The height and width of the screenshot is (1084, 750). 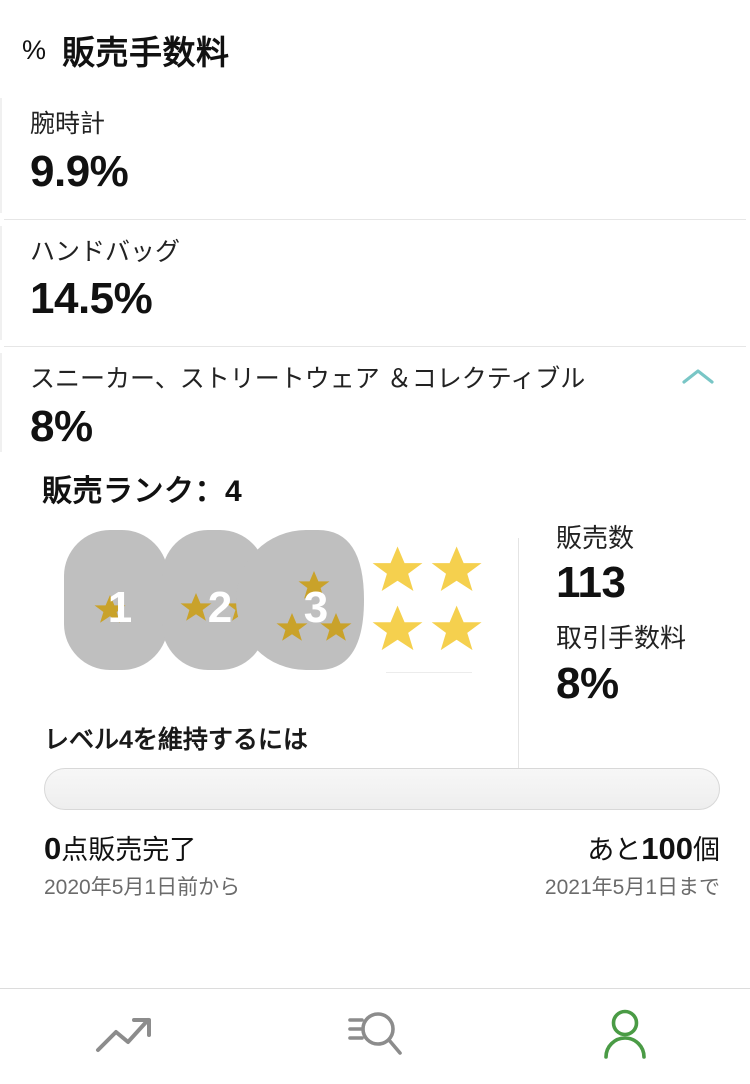 I want to click on rank-stars-earned, so click(x=427, y=598).